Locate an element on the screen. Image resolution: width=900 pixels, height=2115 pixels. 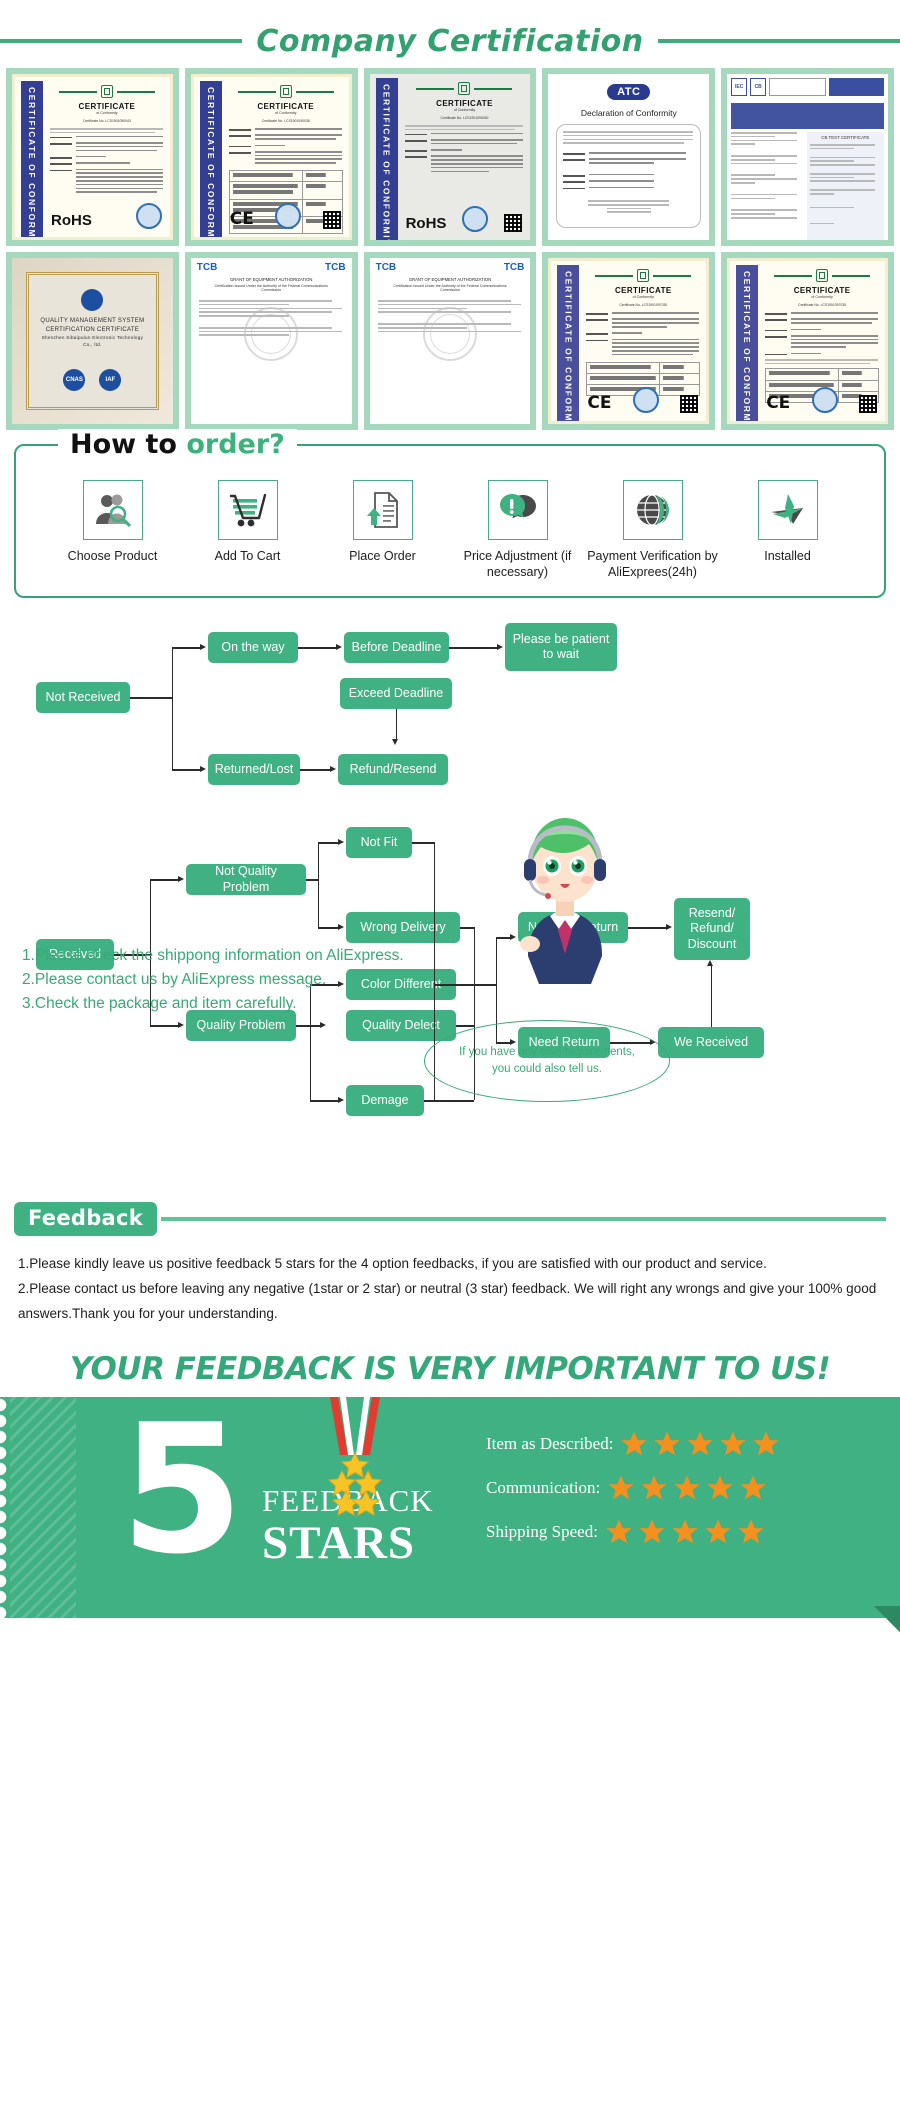
rating-row: Item as Described: is located at coordinates (633, 1444).